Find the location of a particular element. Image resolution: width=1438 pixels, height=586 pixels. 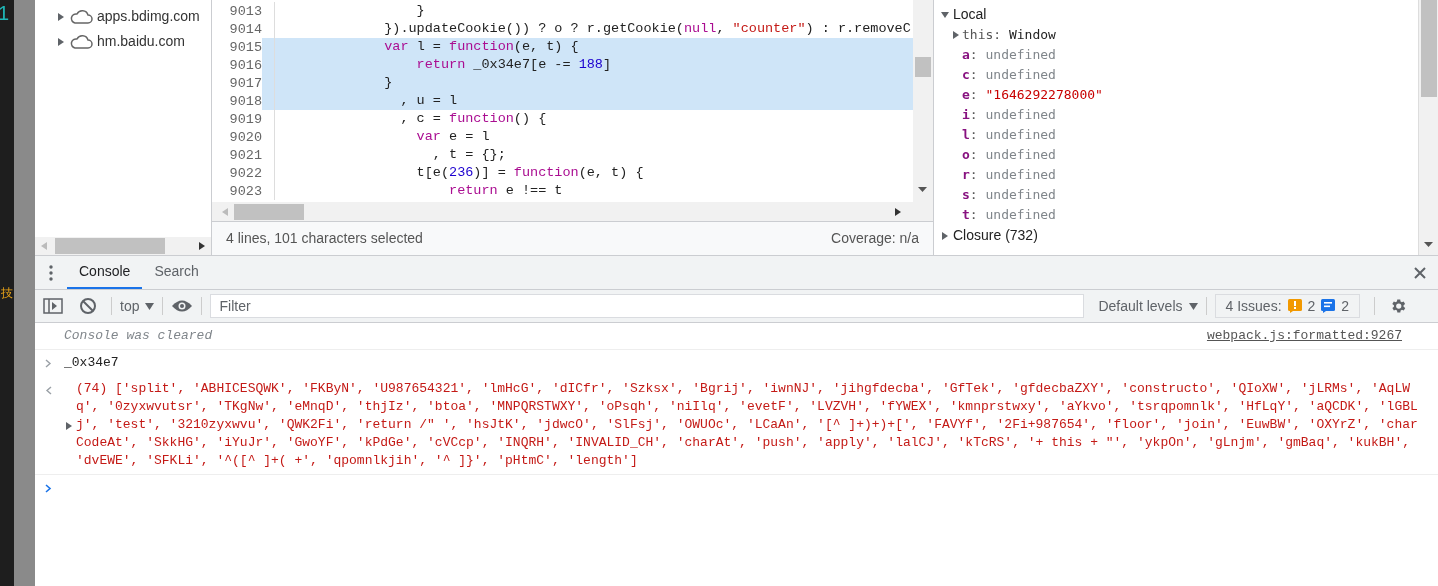

edge-text: 1 is located at coordinates (5, 13).